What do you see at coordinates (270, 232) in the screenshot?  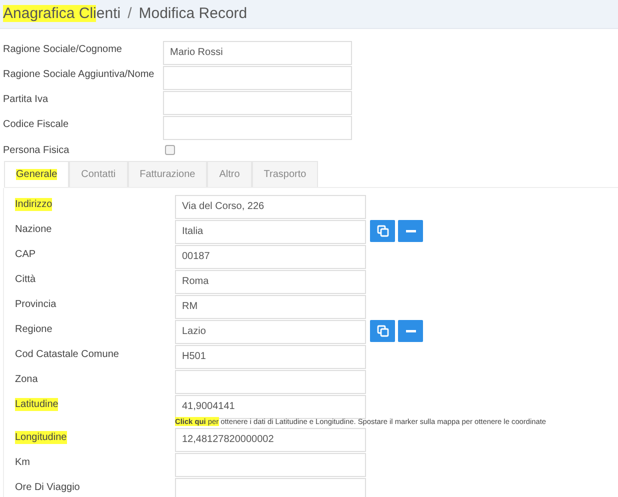 I see `input-field: Italia` at bounding box center [270, 232].